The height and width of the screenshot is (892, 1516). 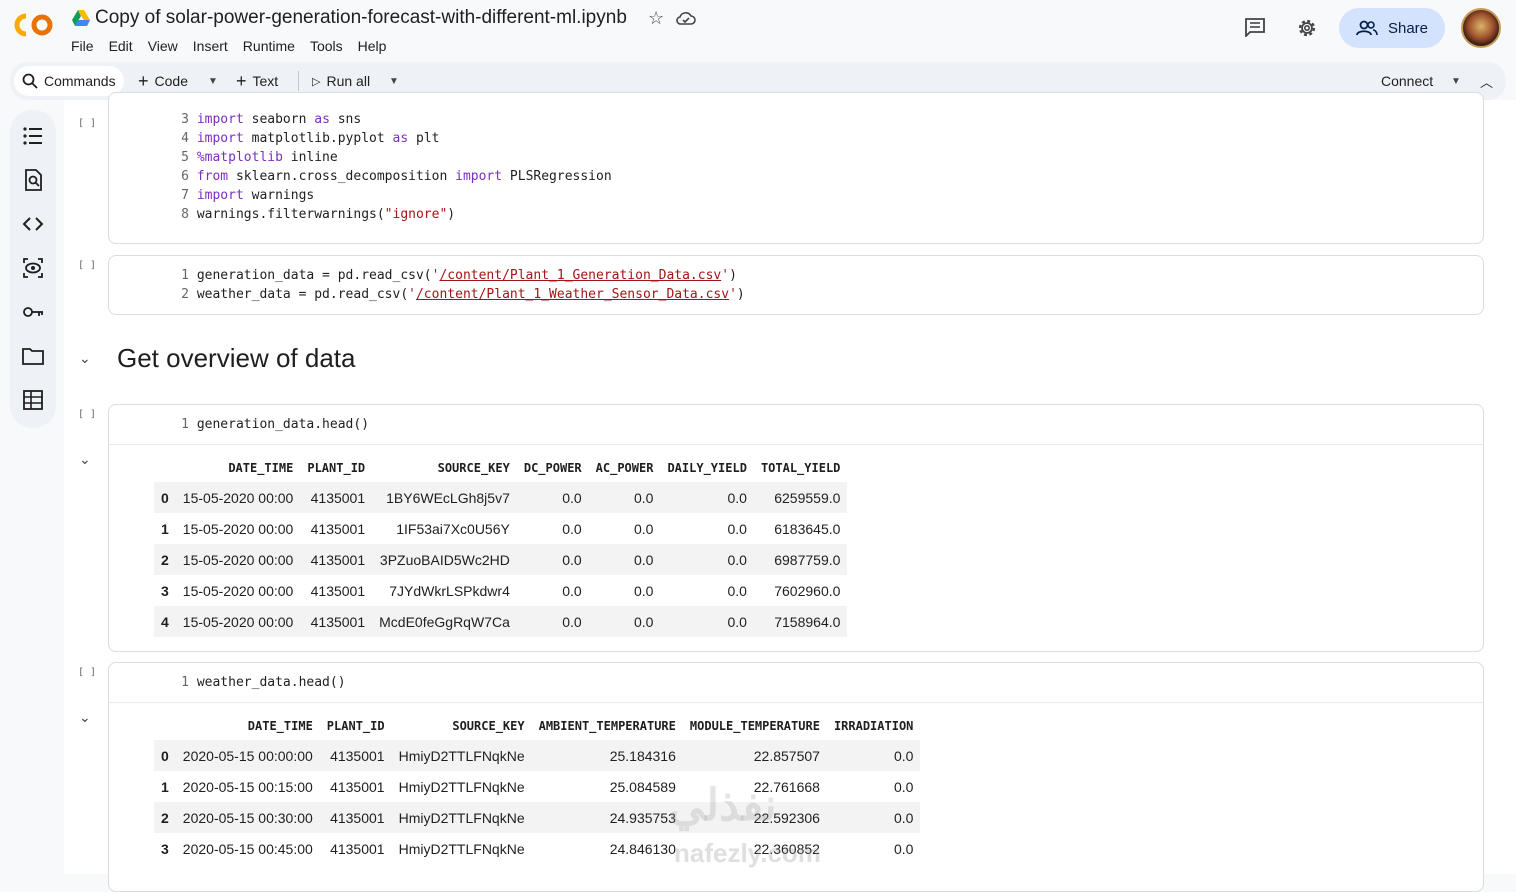 I want to click on table-of-contents-icon, so click(x=33, y=136).